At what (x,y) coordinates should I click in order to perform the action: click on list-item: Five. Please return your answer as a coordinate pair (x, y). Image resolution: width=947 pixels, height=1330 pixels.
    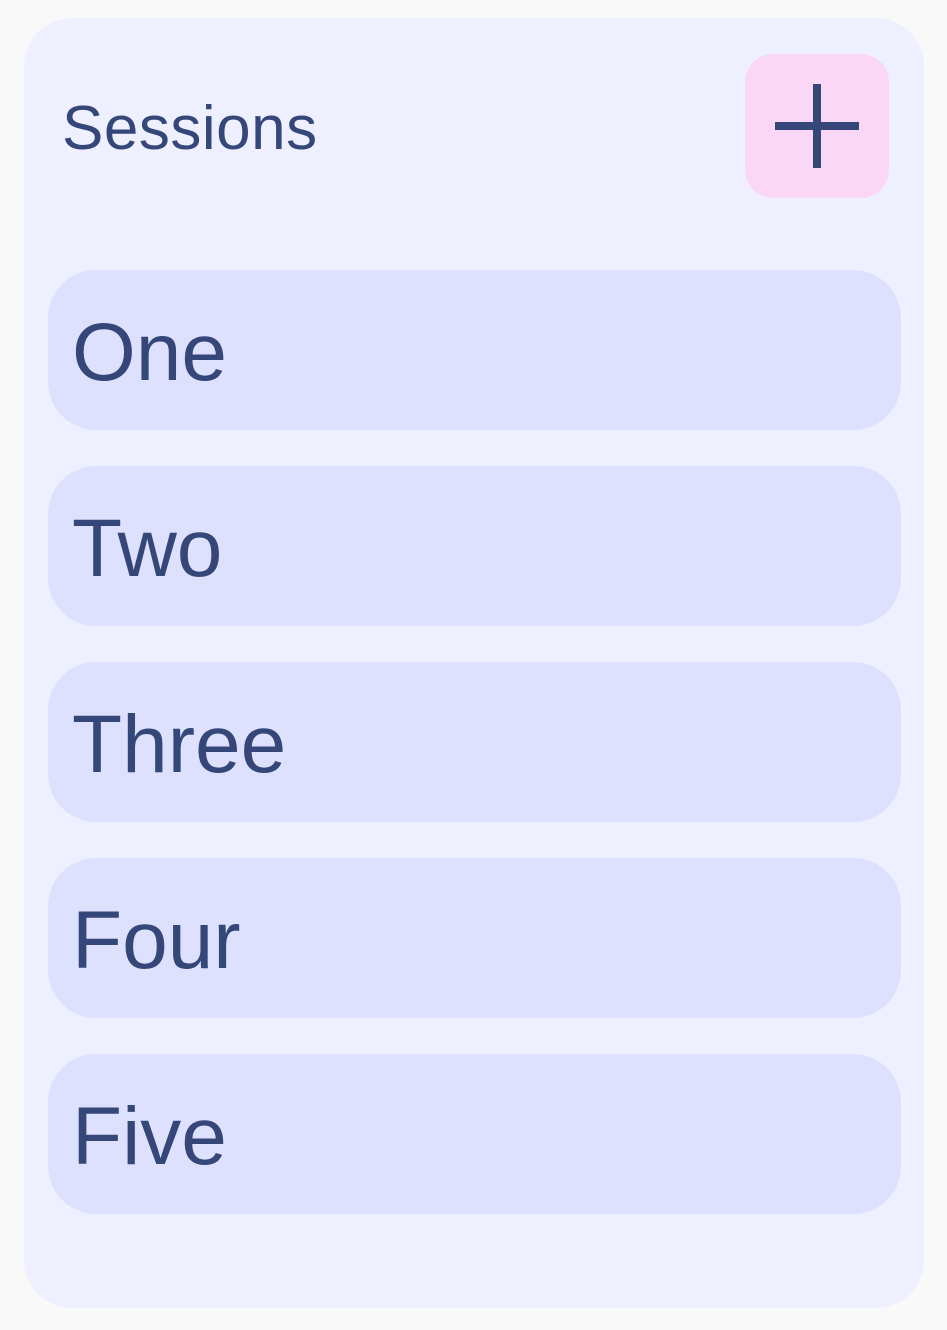
    Looking at the image, I should click on (474, 1134).